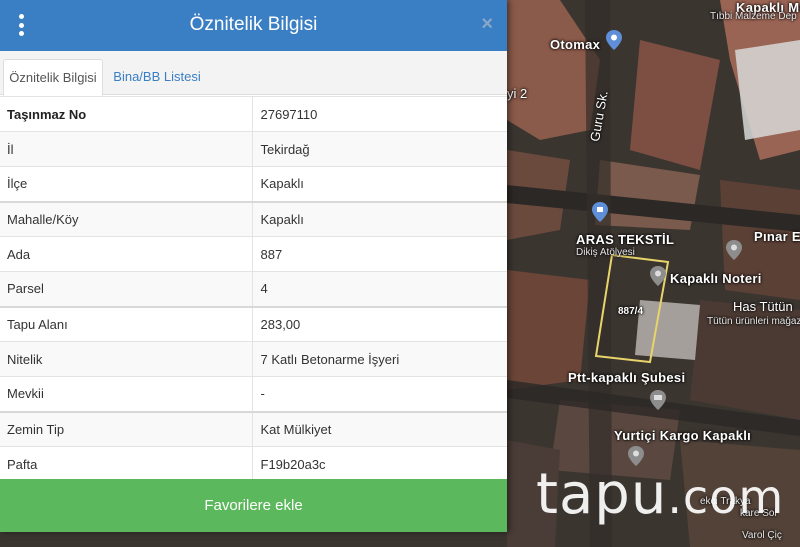 The width and height of the screenshot is (800, 547). What do you see at coordinates (126, 289) in the screenshot?
I see `row-key: Parsel` at bounding box center [126, 289].